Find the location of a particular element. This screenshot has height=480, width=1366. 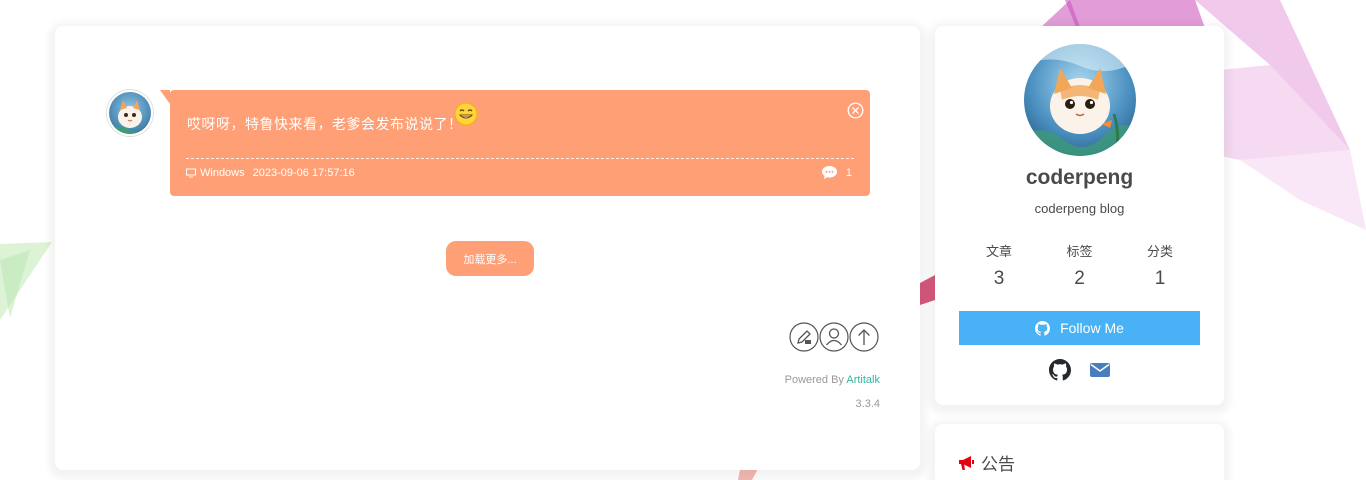

powered-prefix: Powered By is located at coordinates (815, 380).